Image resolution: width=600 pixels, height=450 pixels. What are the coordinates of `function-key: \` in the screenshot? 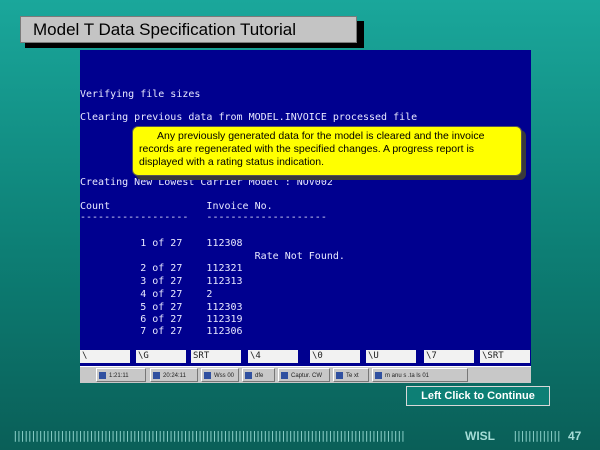 It's located at (105, 356).